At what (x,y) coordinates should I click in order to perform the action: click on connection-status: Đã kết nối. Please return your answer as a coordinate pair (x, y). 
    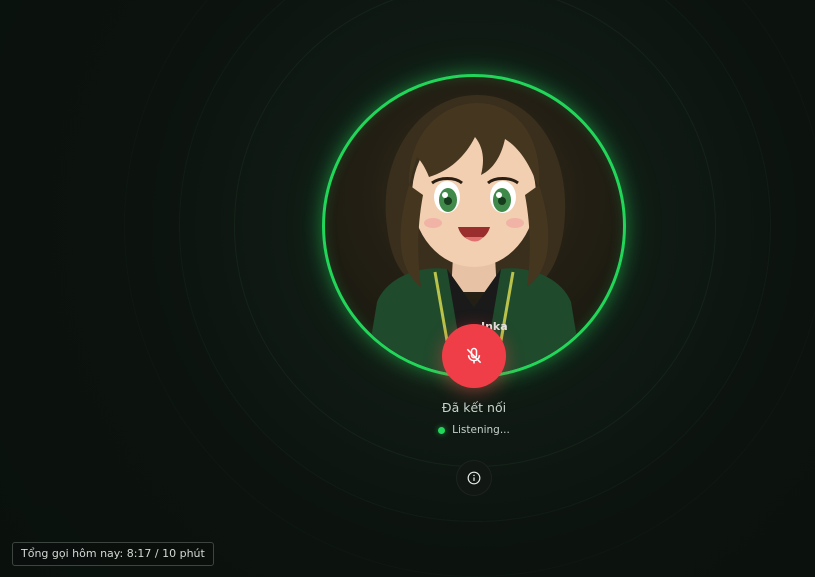
    Looking at the image, I should click on (474, 407).